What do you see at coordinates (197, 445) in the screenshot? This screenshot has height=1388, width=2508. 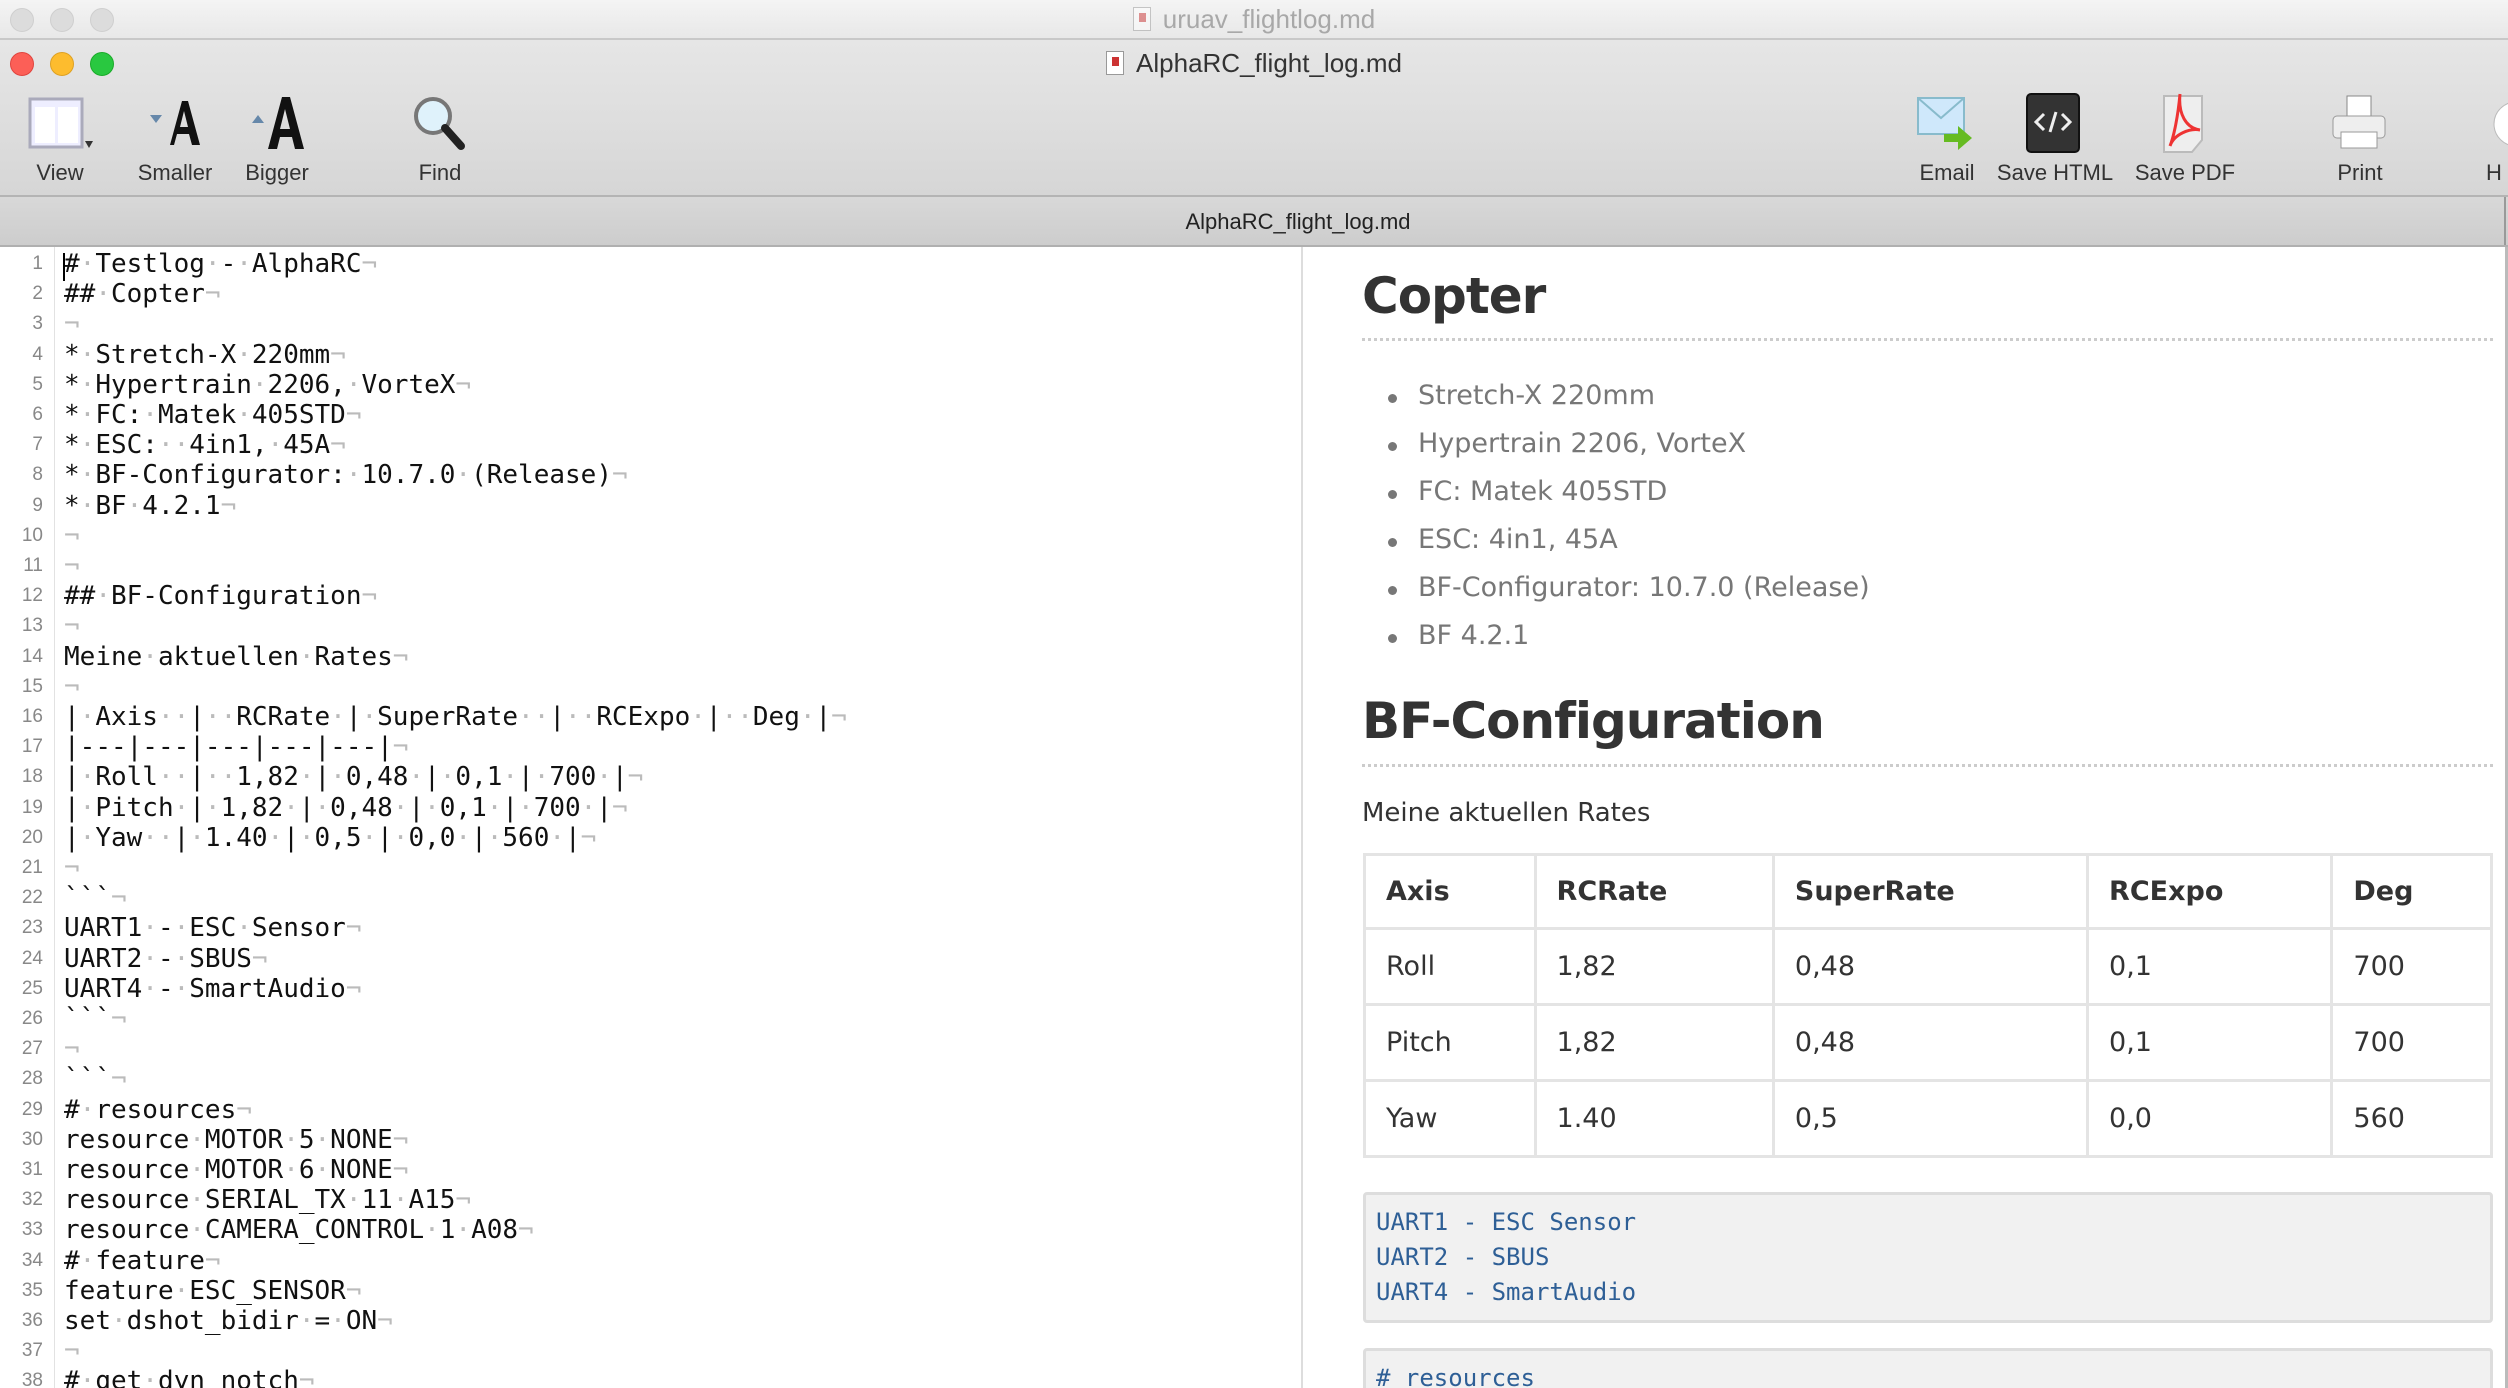 I see `editor-line-text: *·ESC:··4in1,·45A` at bounding box center [197, 445].